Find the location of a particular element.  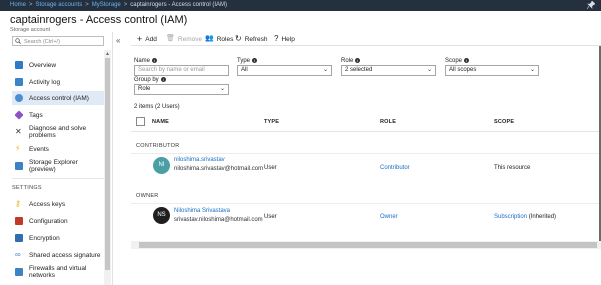

row-scope: Subscription (Inherited) is located at coordinates (525, 217).